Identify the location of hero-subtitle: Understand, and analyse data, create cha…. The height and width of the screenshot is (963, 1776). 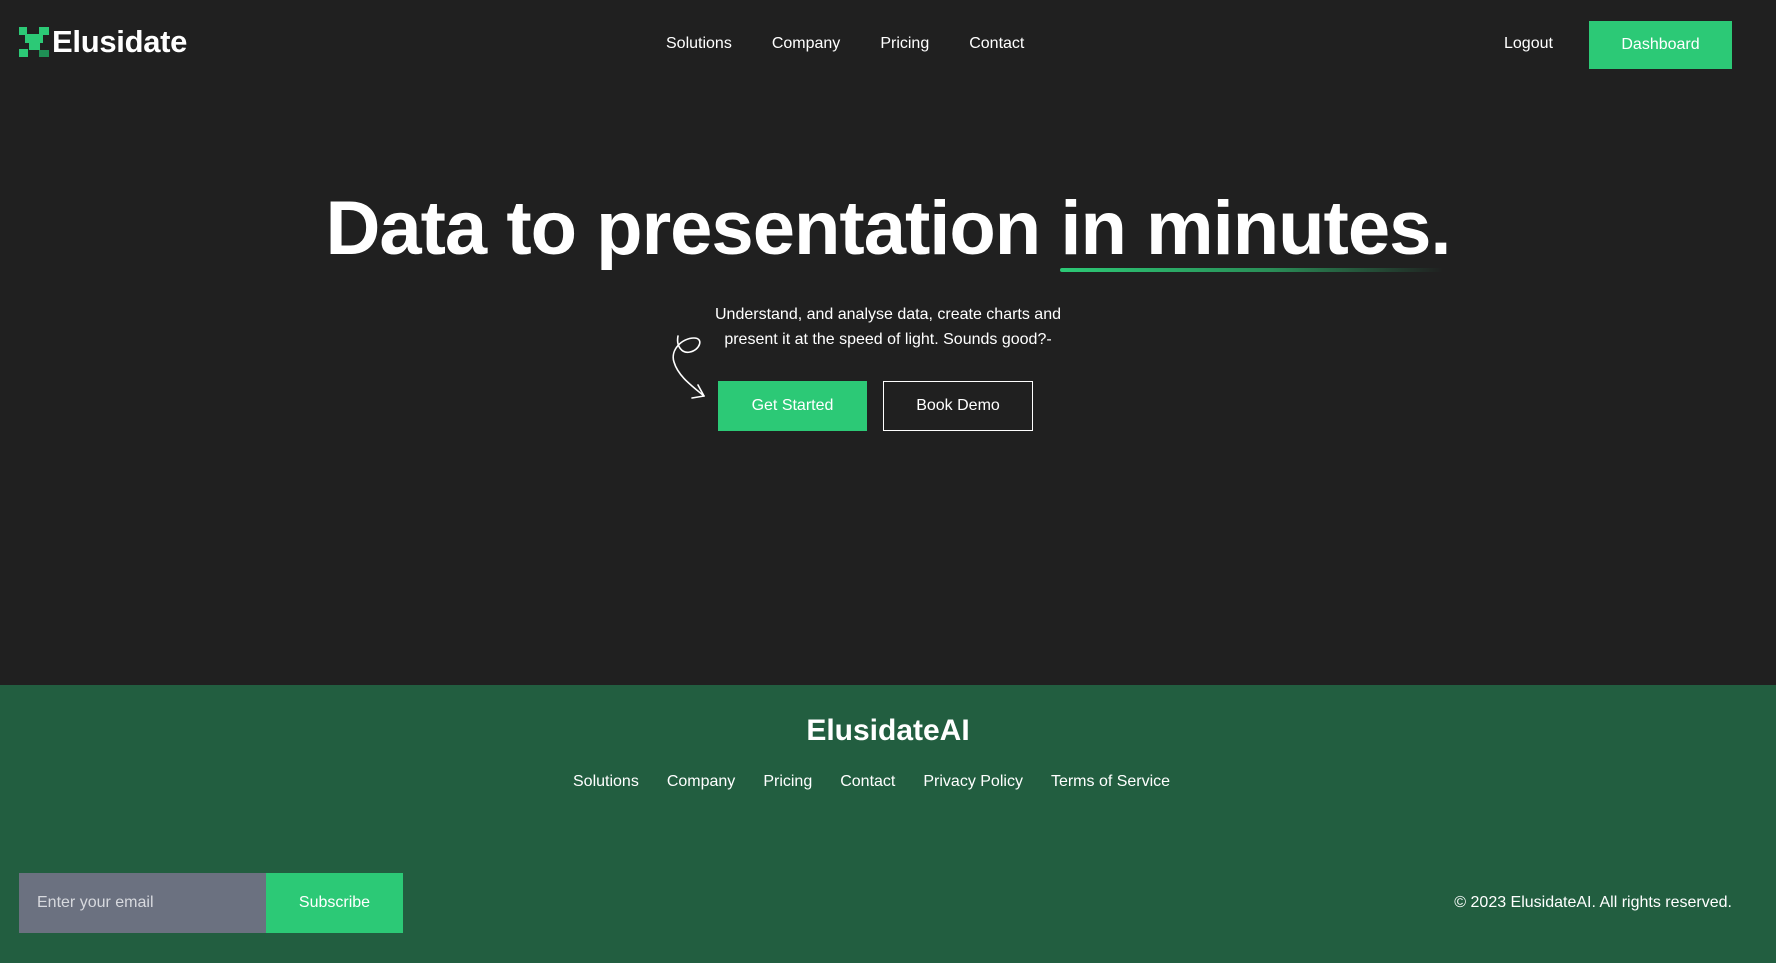
(888, 327).